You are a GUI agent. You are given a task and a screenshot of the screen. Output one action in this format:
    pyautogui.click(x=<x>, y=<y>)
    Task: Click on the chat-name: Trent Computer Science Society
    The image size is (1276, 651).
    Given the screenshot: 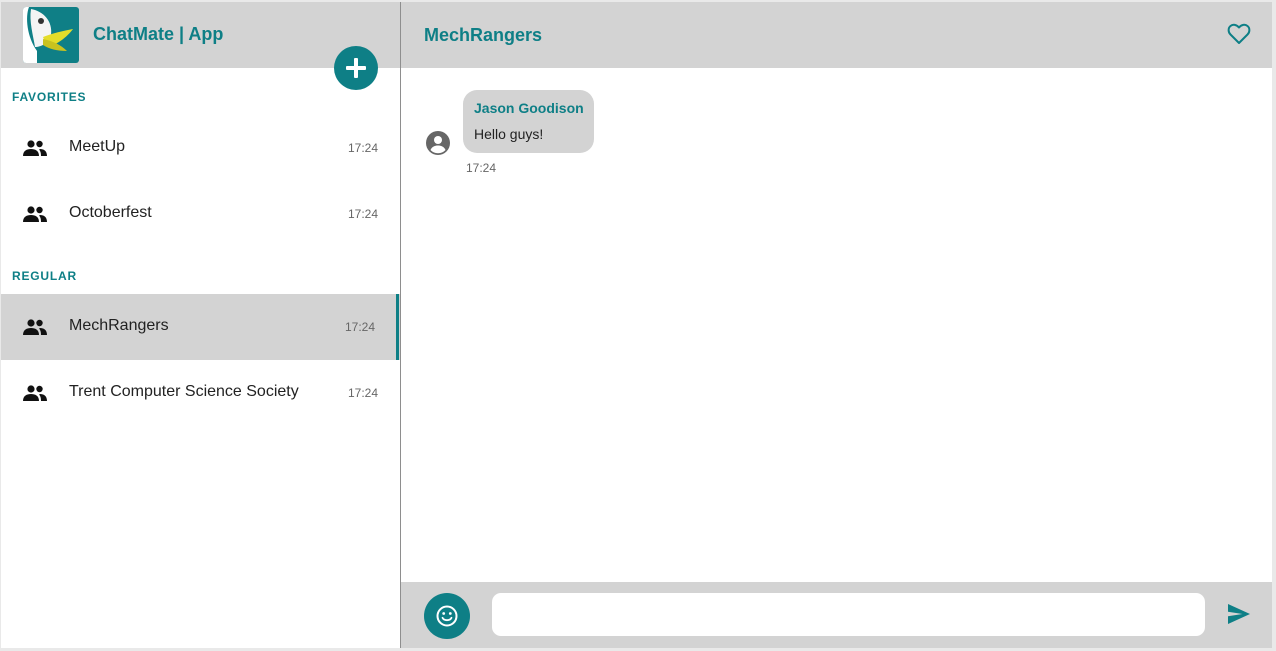 What is the action you would take?
    pyautogui.click(x=184, y=391)
    